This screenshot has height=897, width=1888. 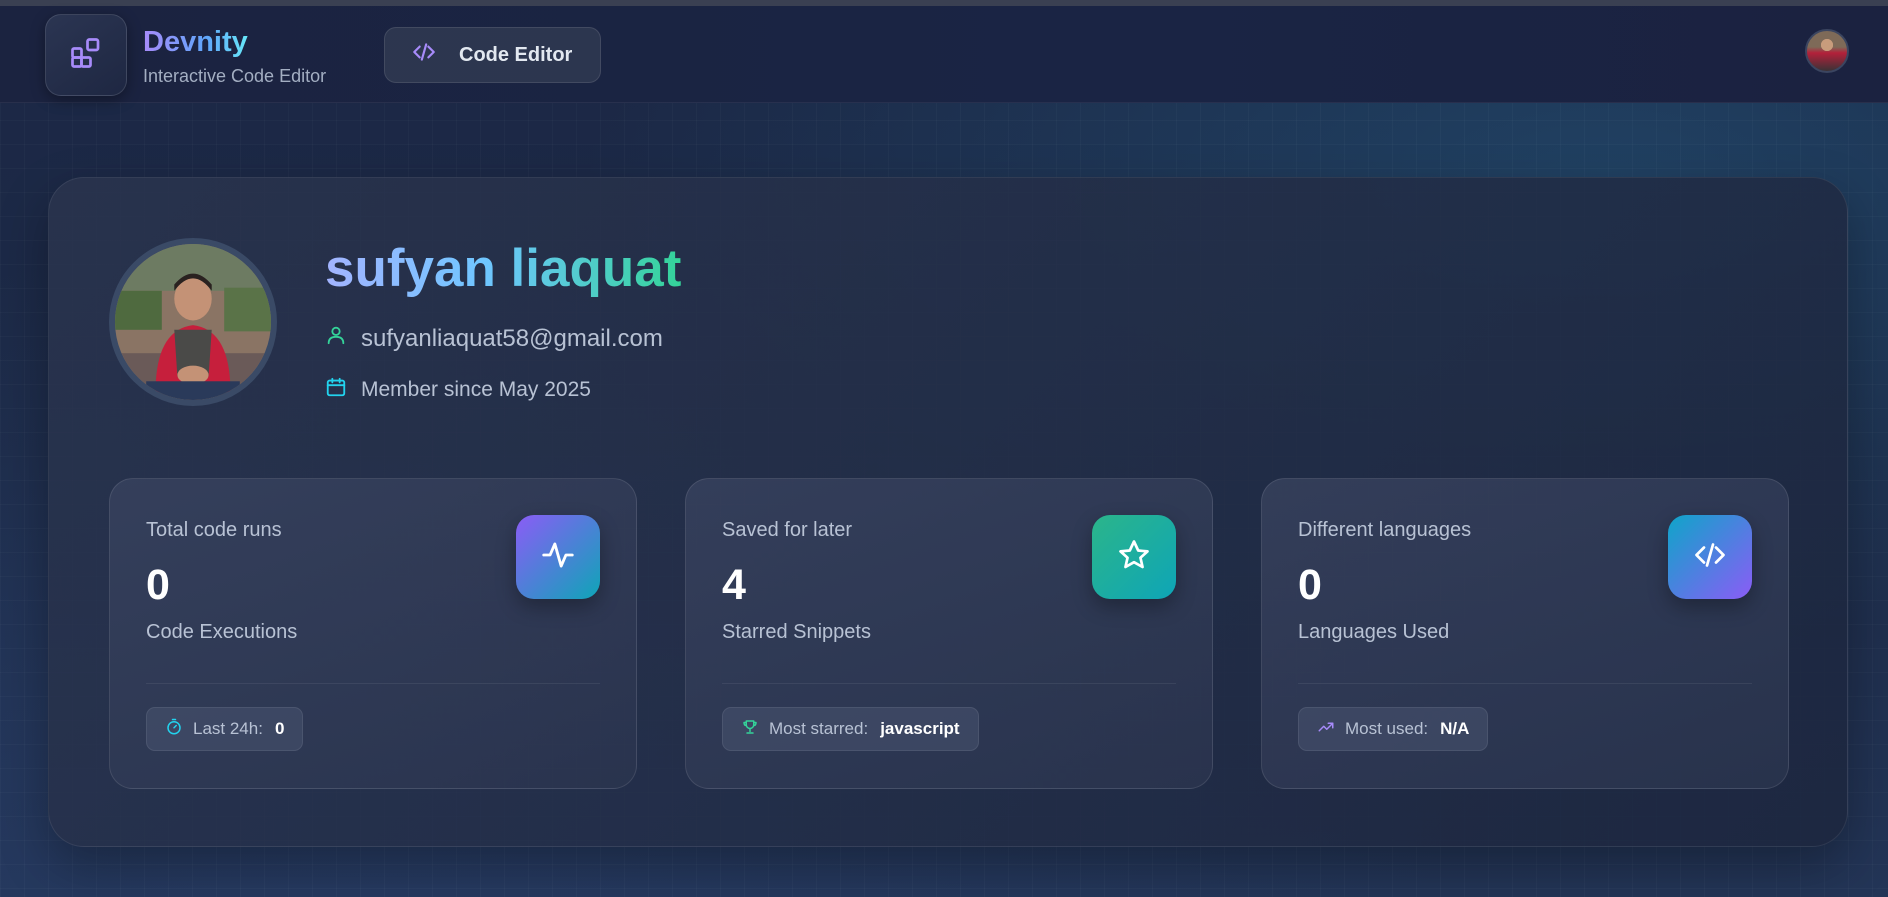 I want to click on brand-subtitle: Interactive Code Editor, so click(x=235, y=76).